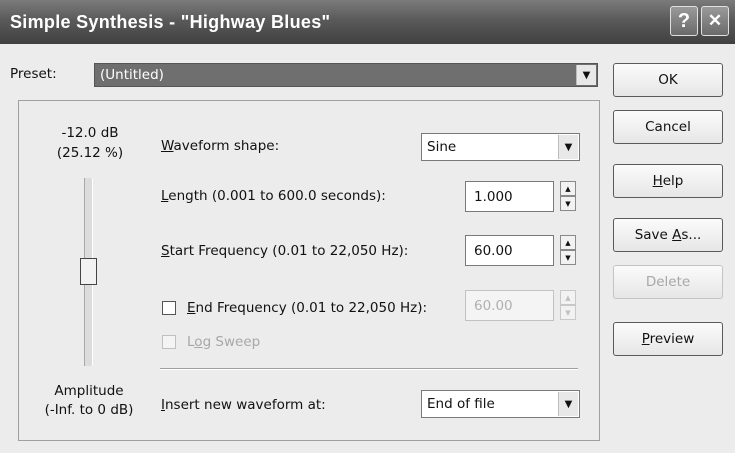 The height and width of the screenshot is (453, 735). I want to click on waveform-shape-dropdown: Sine ▼, so click(500, 147).